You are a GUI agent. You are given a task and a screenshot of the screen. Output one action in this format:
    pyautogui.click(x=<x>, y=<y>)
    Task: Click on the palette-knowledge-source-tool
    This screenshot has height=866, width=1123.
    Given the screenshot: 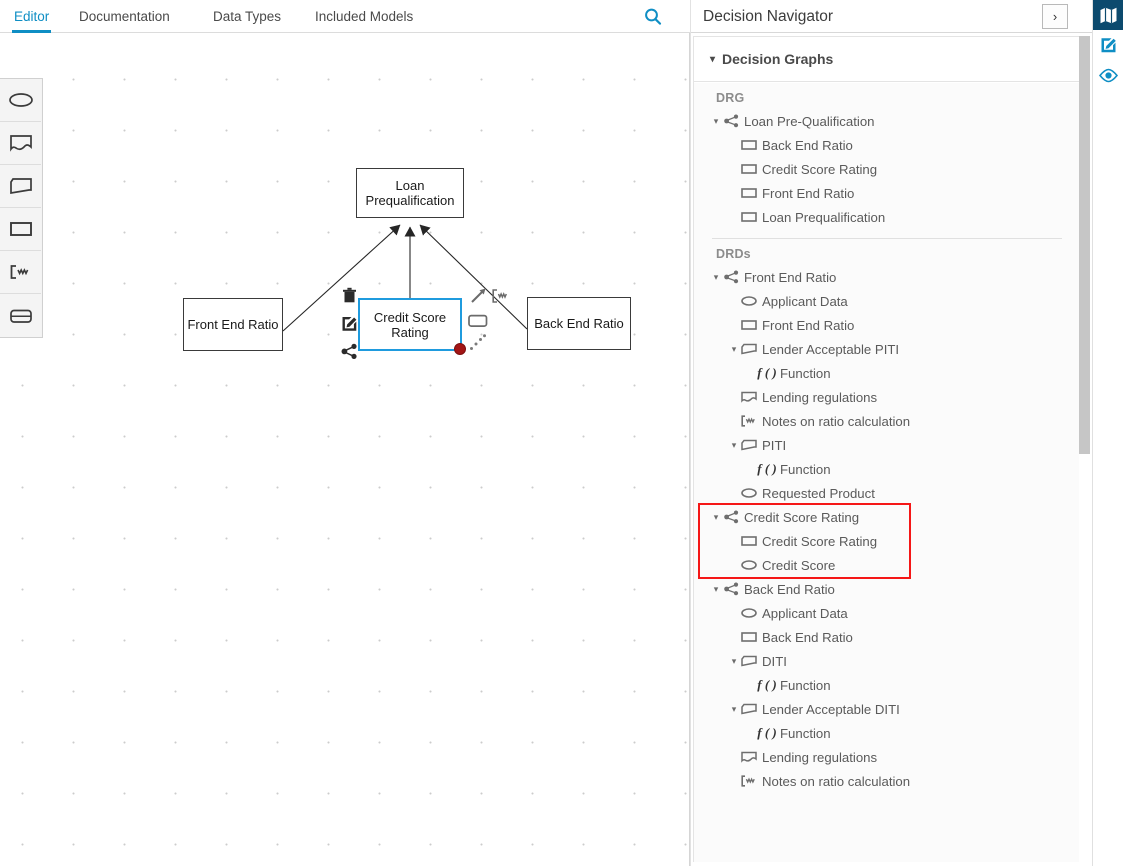 What is the action you would take?
    pyautogui.click(x=20, y=143)
    